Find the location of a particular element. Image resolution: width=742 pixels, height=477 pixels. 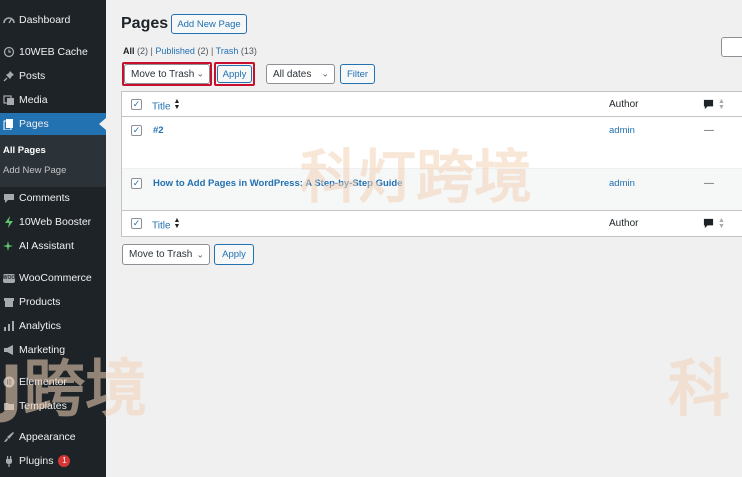

menu-item-templates: Templates is located at coordinates (53, 406).